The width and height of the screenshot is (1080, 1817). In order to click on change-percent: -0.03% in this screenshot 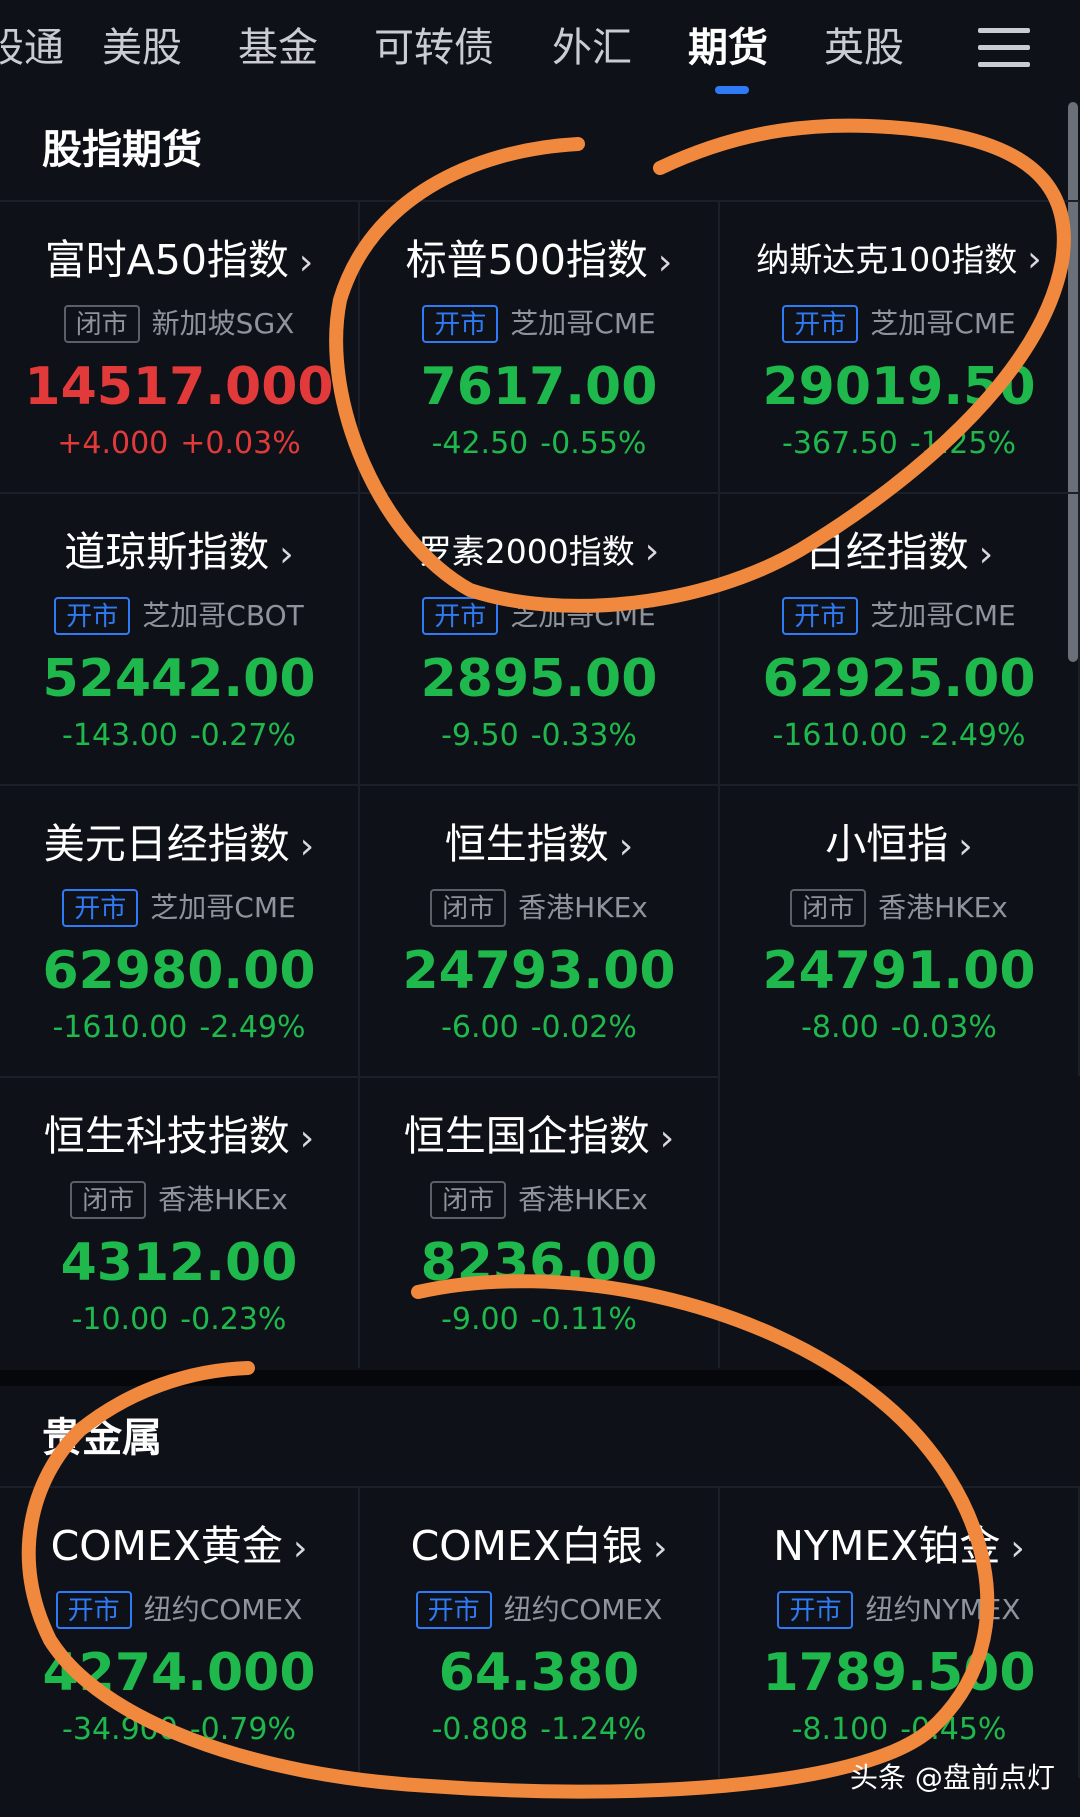, I will do `click(943, 1027)`.